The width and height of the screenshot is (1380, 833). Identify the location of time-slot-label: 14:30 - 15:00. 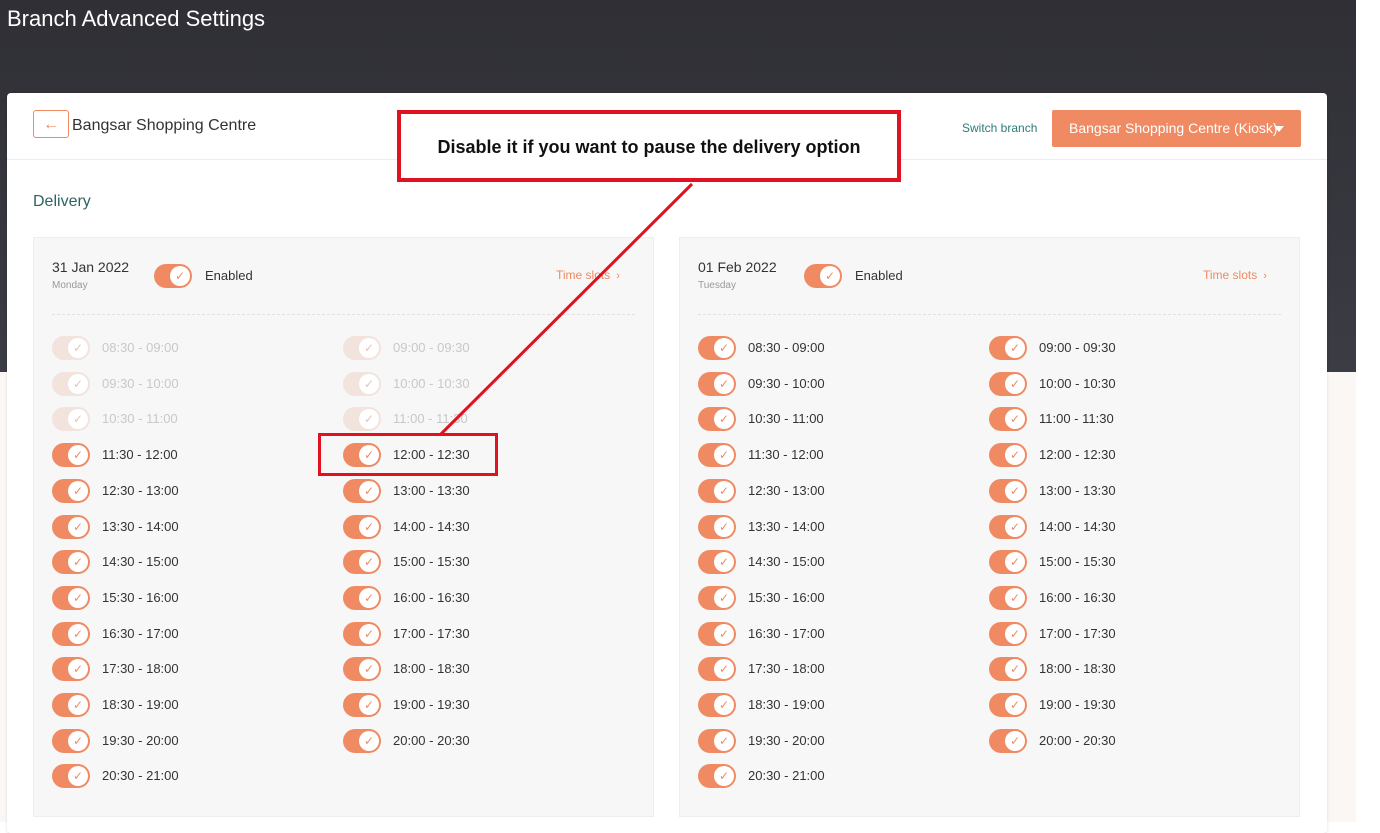
(786, 562).